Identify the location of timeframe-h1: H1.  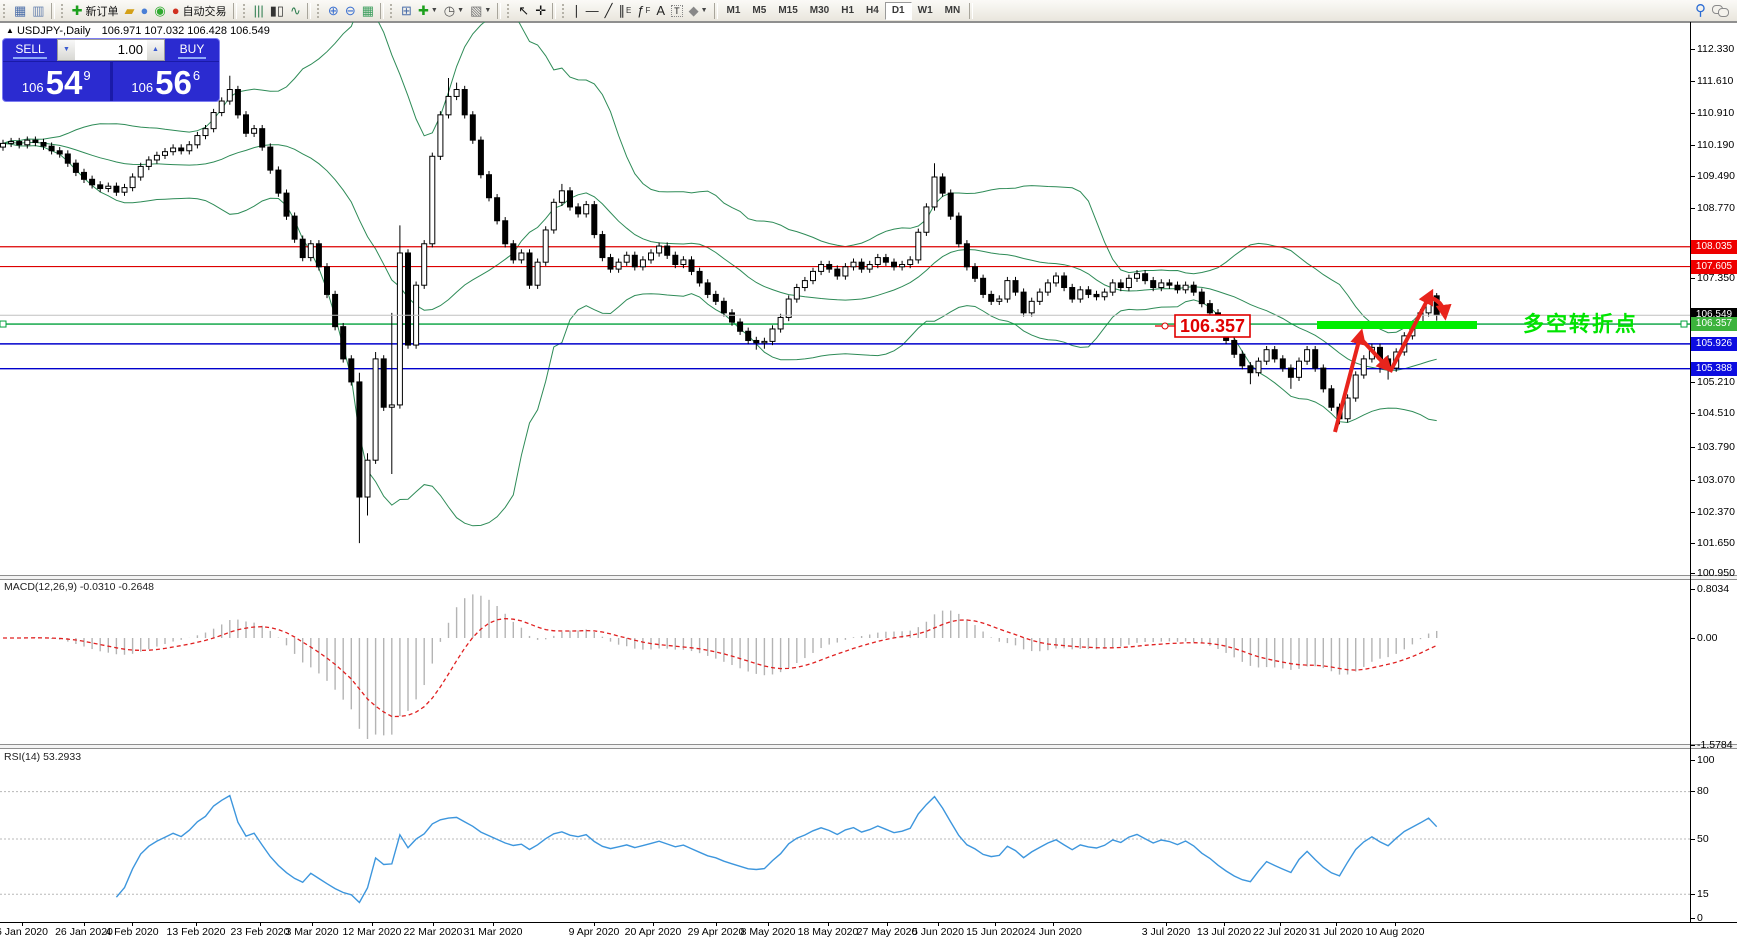
(847, 11).